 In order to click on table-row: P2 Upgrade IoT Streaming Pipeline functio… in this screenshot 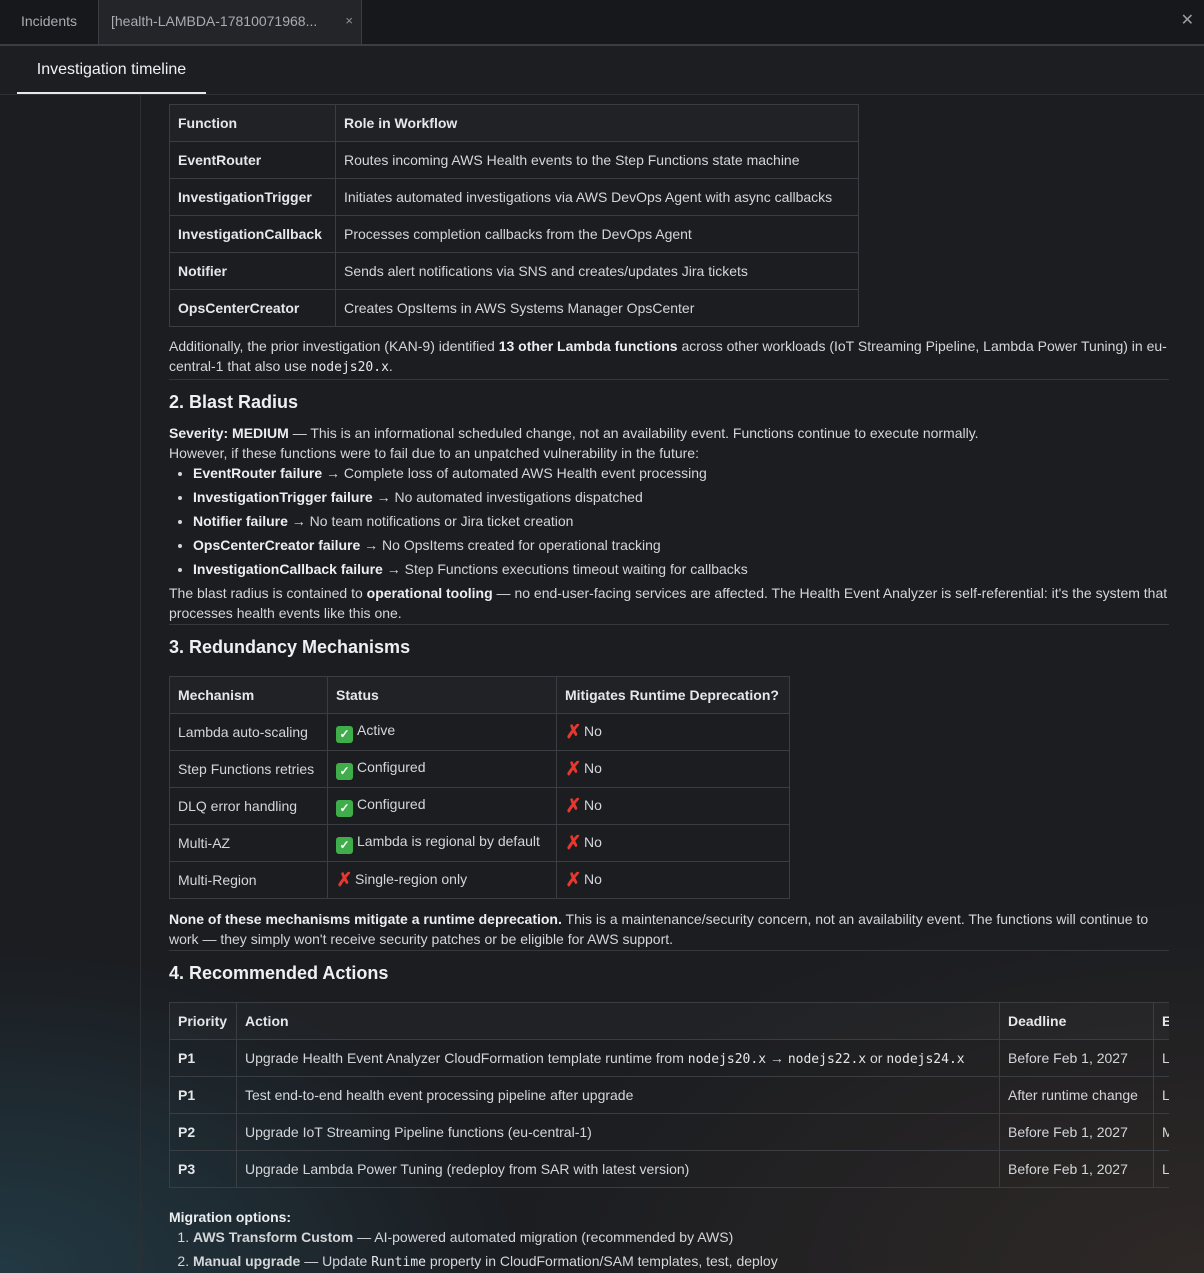, I will do `click(669, 1132)`.